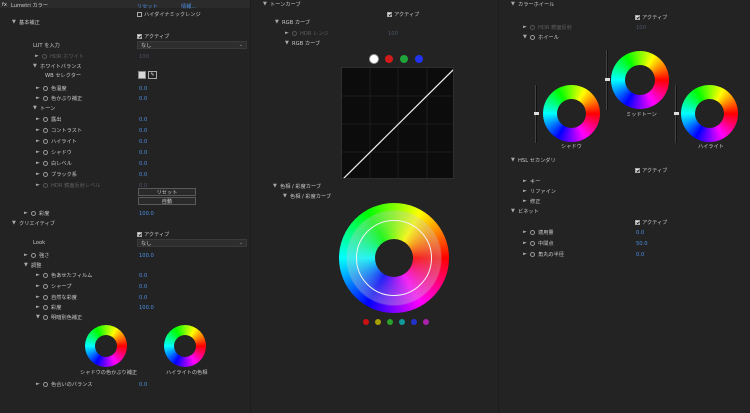 This screenshot has height=413, width=750. Describe the element at coordinates (143, 120) in the screenshot. I see `exposure-value: 0.0` at that location.